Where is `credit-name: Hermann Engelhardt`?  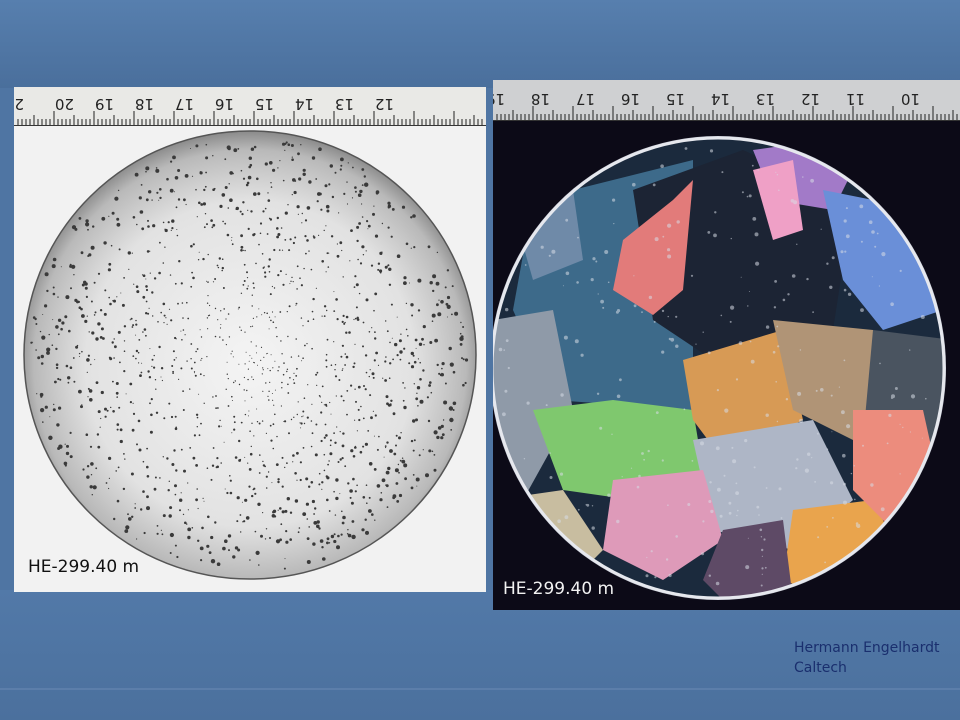
credit-name: Hermann Engelhardt is located at coordinates (867, 648).